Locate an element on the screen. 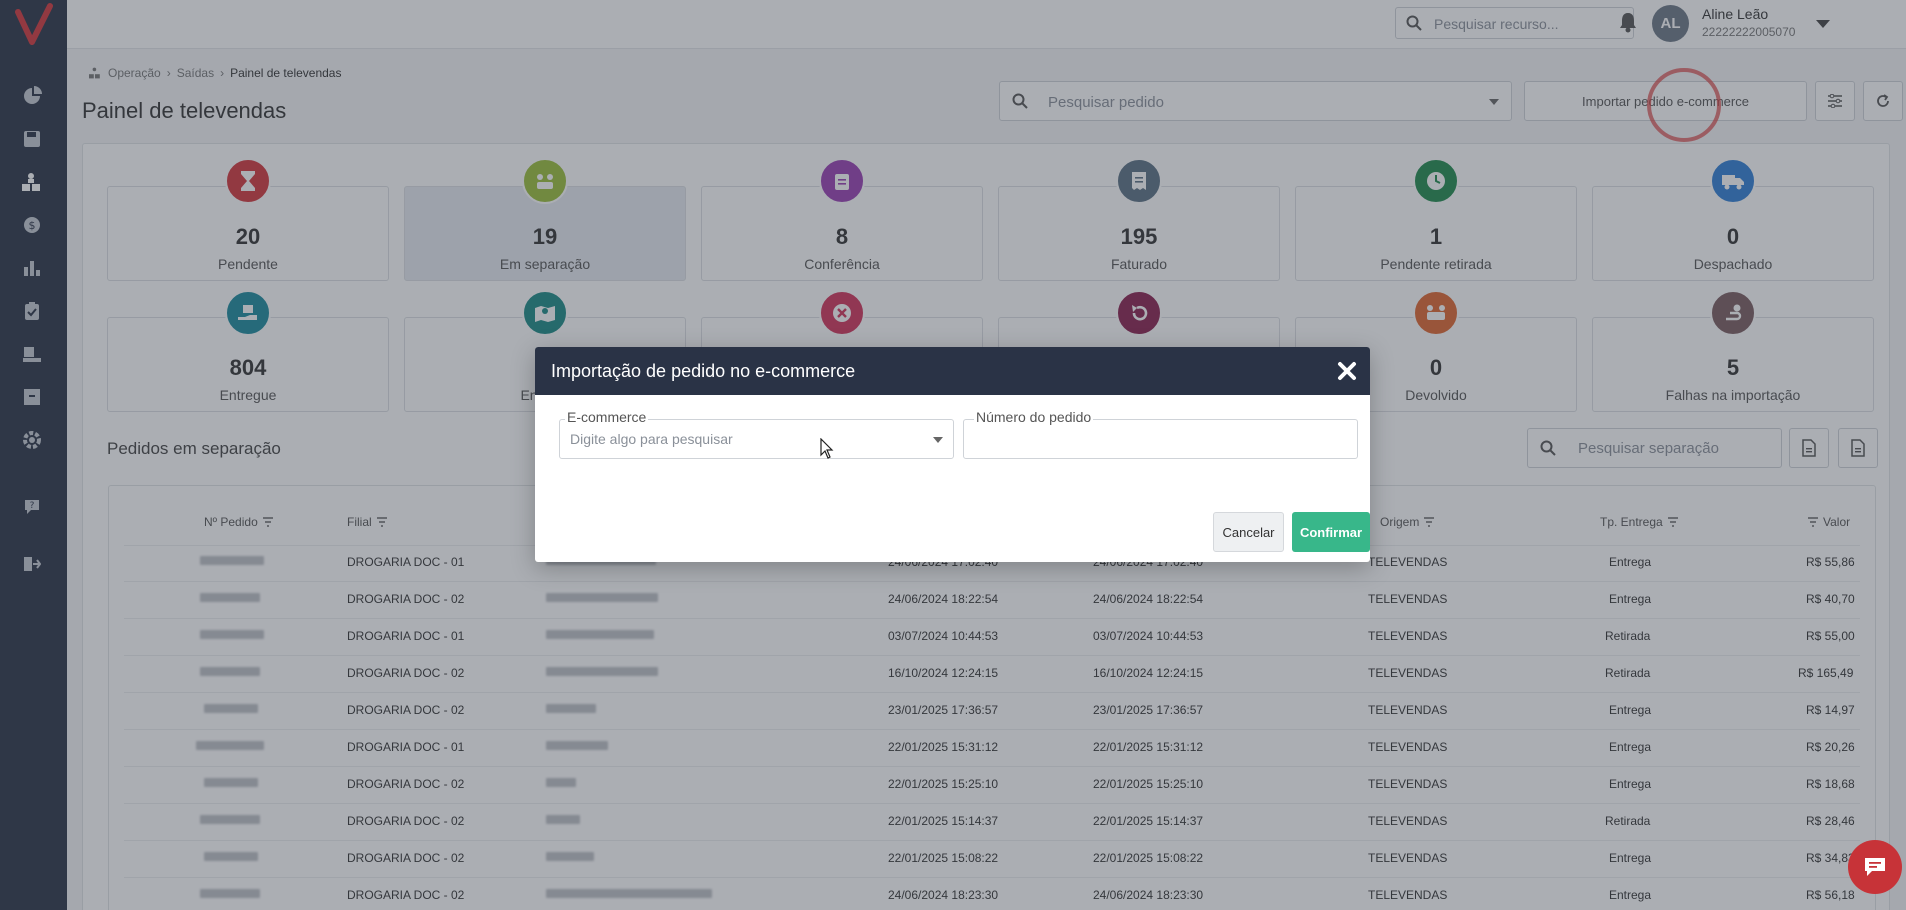 Image resolution: width=1906 pixels, height=910 pixels. ecommerce-select: Digite algo para pesquisar is located at coordinates (756, 439).